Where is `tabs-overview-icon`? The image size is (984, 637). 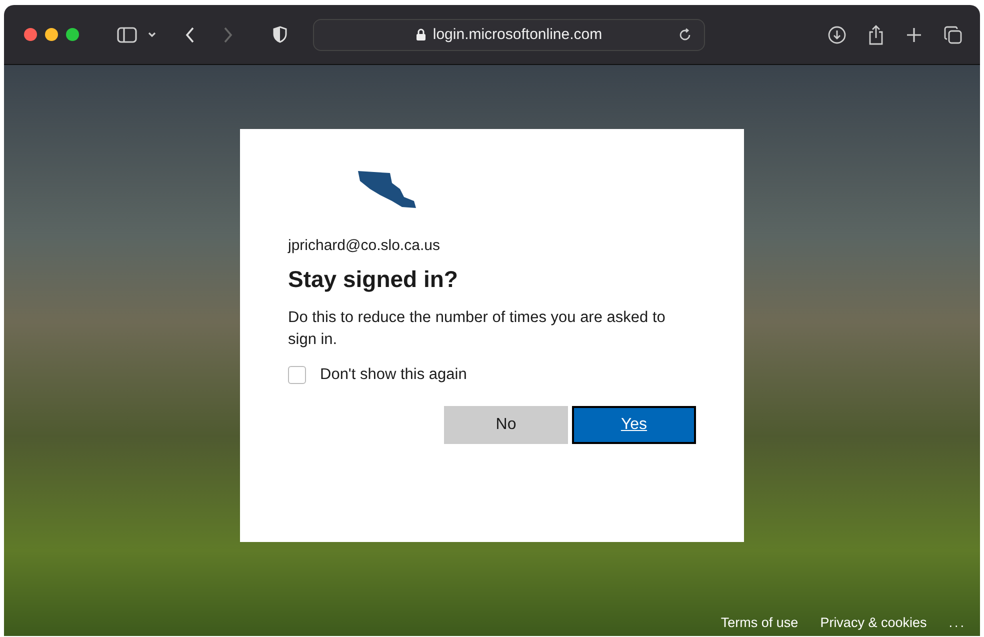
tabs-overview-icon is located at coordinates (953, 35).